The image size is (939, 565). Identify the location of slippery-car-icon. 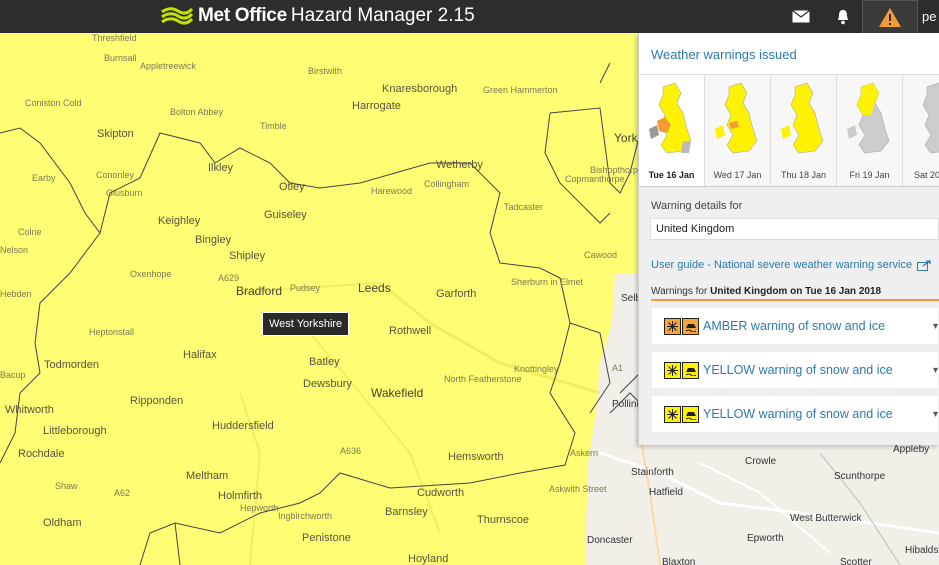
(690, 326).